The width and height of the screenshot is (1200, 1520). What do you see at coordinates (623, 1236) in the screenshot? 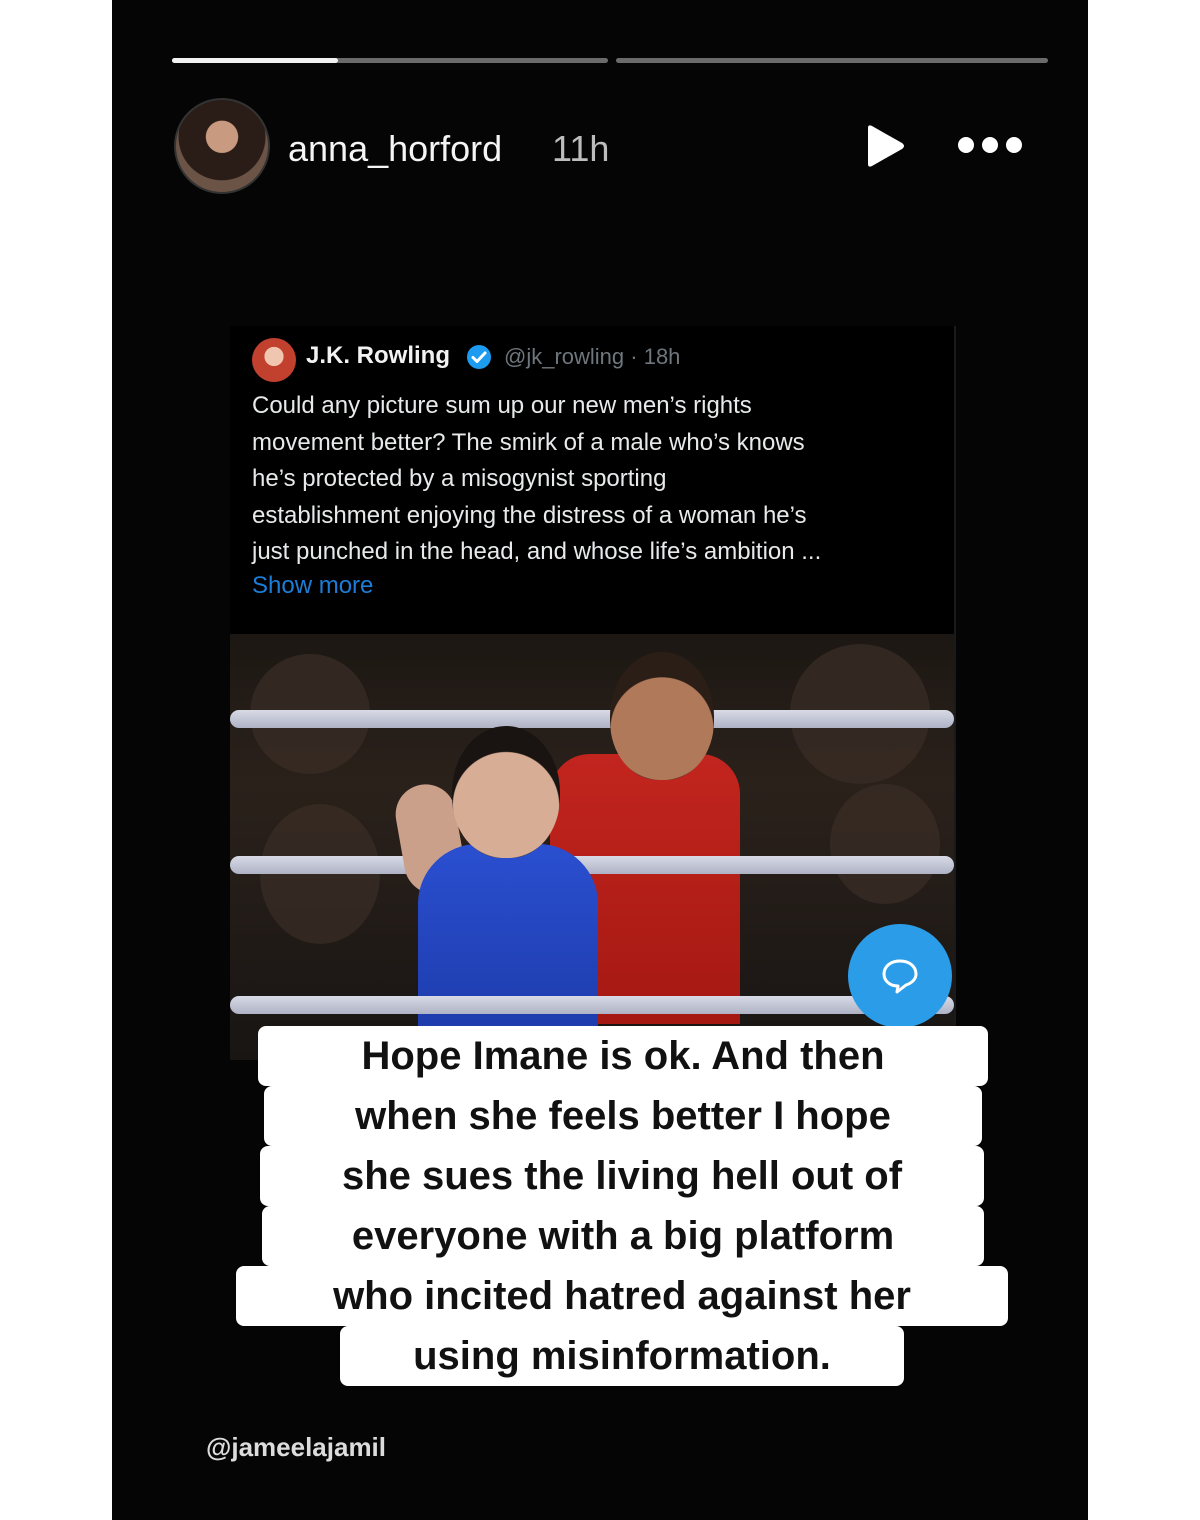
I see `caption-line: everyone with a big platform` at bounding box center [623, 1236].